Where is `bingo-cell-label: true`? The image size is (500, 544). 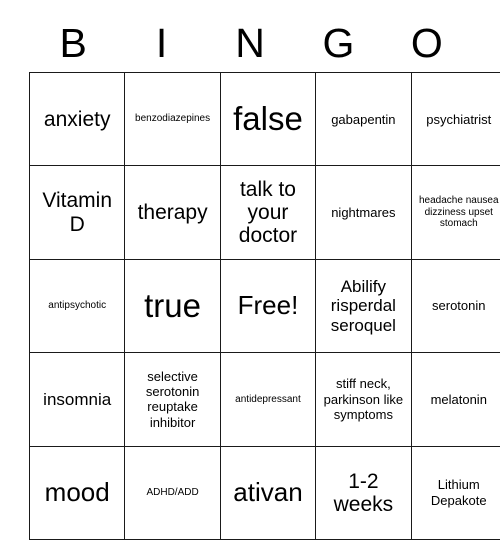
bingo-cell-label: true is located at coordinates (173, 306).